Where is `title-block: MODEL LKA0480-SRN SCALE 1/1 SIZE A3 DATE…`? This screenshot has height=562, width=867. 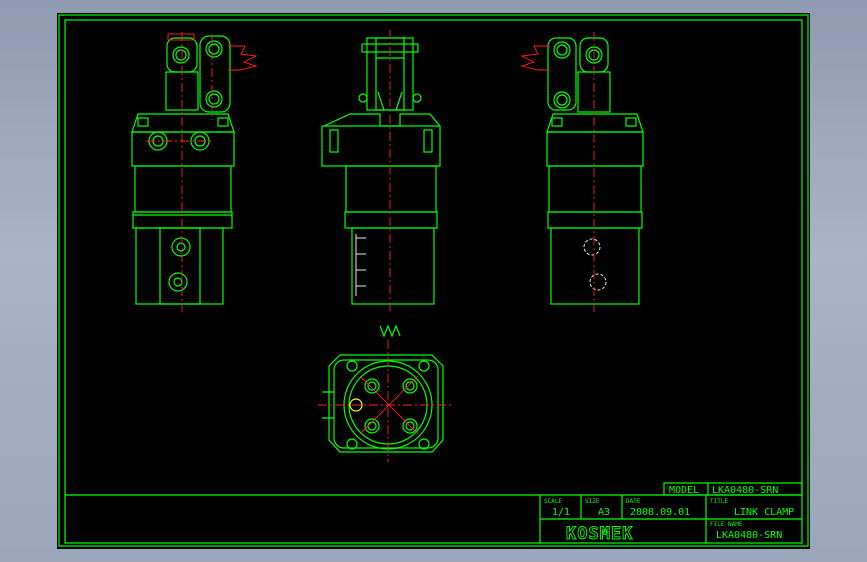 title-block: MODEL LKA0480-SRN SCALE 1/1 SIZE A3 DATE… is located at coordinates (434, 513).